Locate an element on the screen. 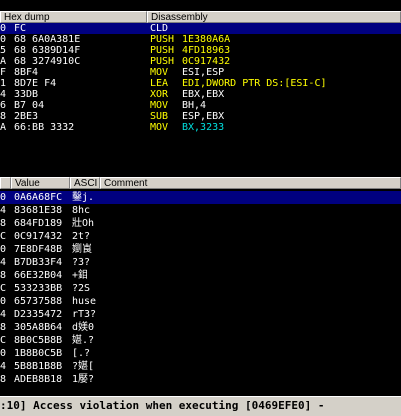 The height and width of the screenshot is (416, 401). disassembly-row: 1 8D7E F4 LEA EDI,DWORD PTR DS:[ESI-C] is located at coordinates (200, 83).